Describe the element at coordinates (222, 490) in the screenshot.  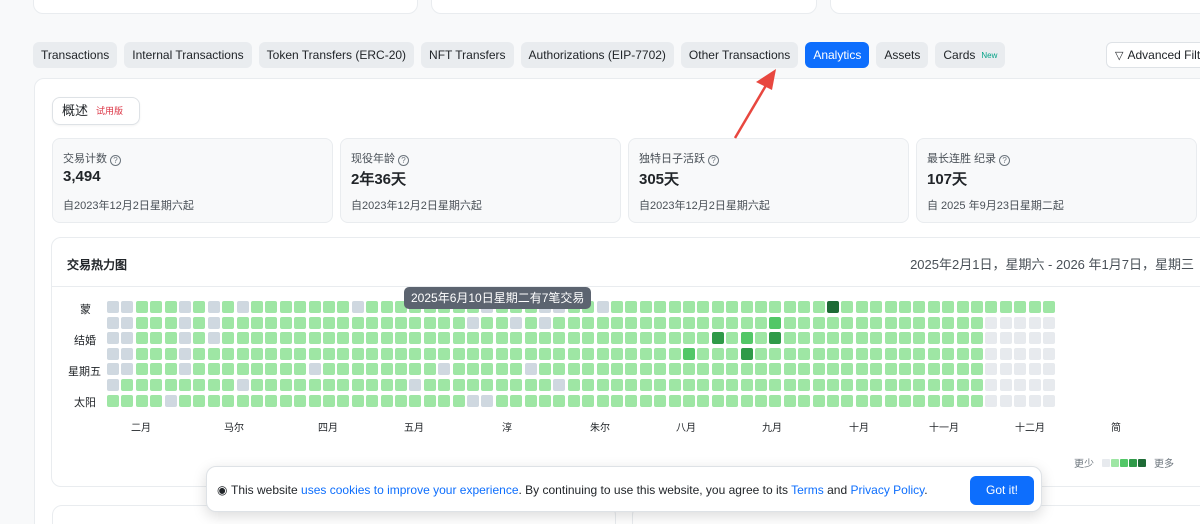
I see `cookie-icon: ◉` at that location.